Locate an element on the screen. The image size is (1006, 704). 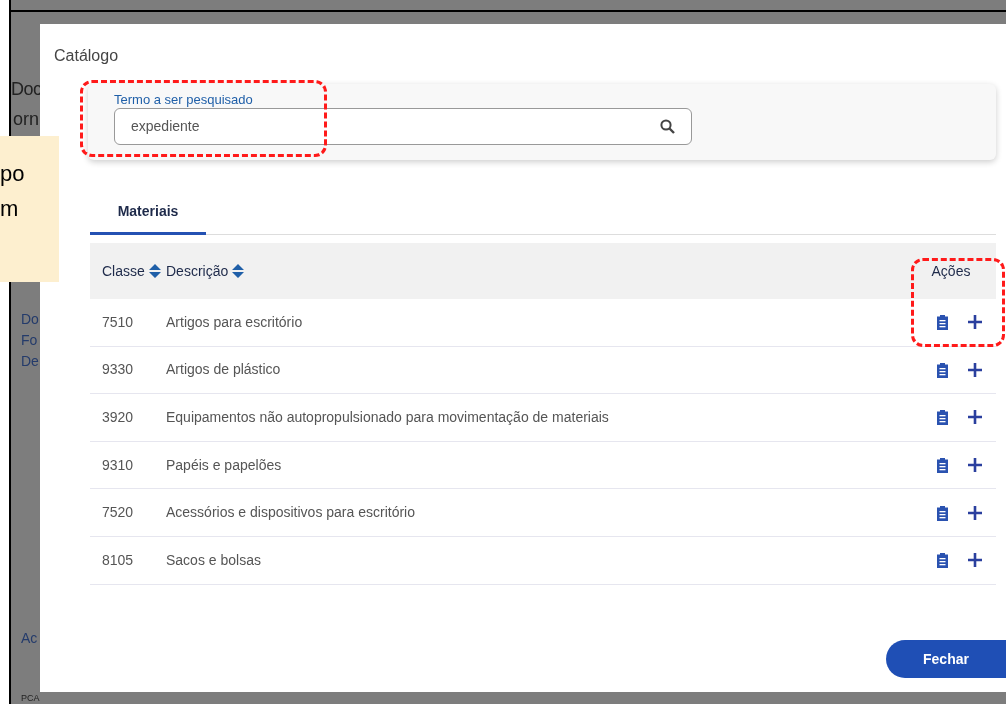
table-cell-text: Artigos para escritório is located at coordinates (235, 322).